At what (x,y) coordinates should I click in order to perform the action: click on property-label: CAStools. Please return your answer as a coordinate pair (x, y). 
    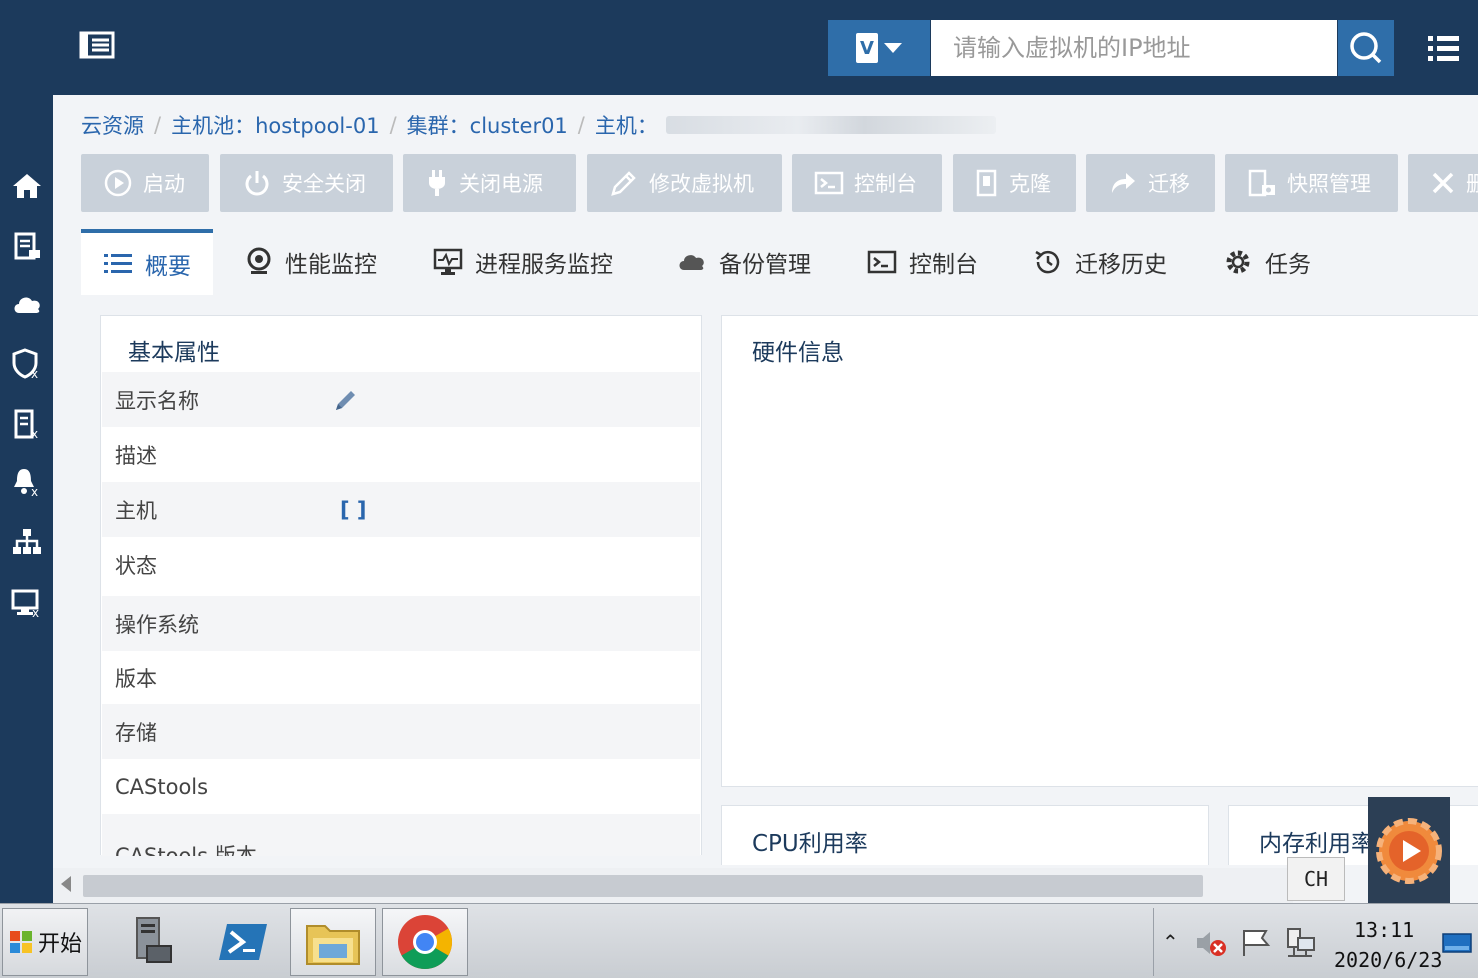
    Looking at the image, I should click on (162, 786).